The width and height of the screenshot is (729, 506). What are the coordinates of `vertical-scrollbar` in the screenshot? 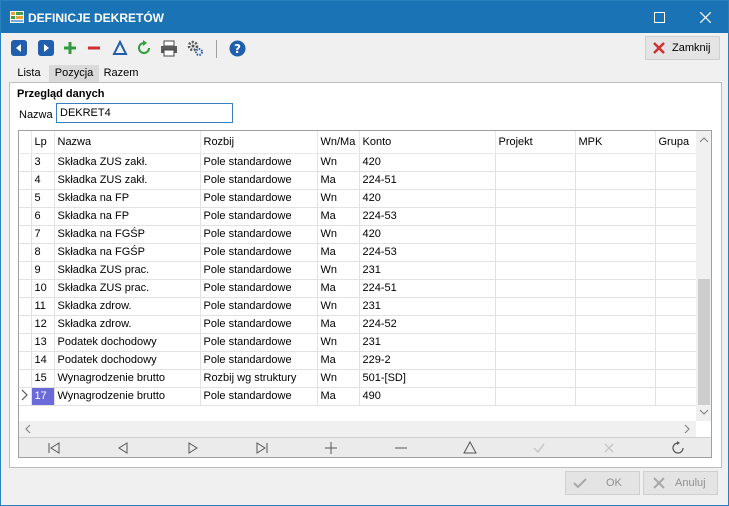 It's located at (704, 276).